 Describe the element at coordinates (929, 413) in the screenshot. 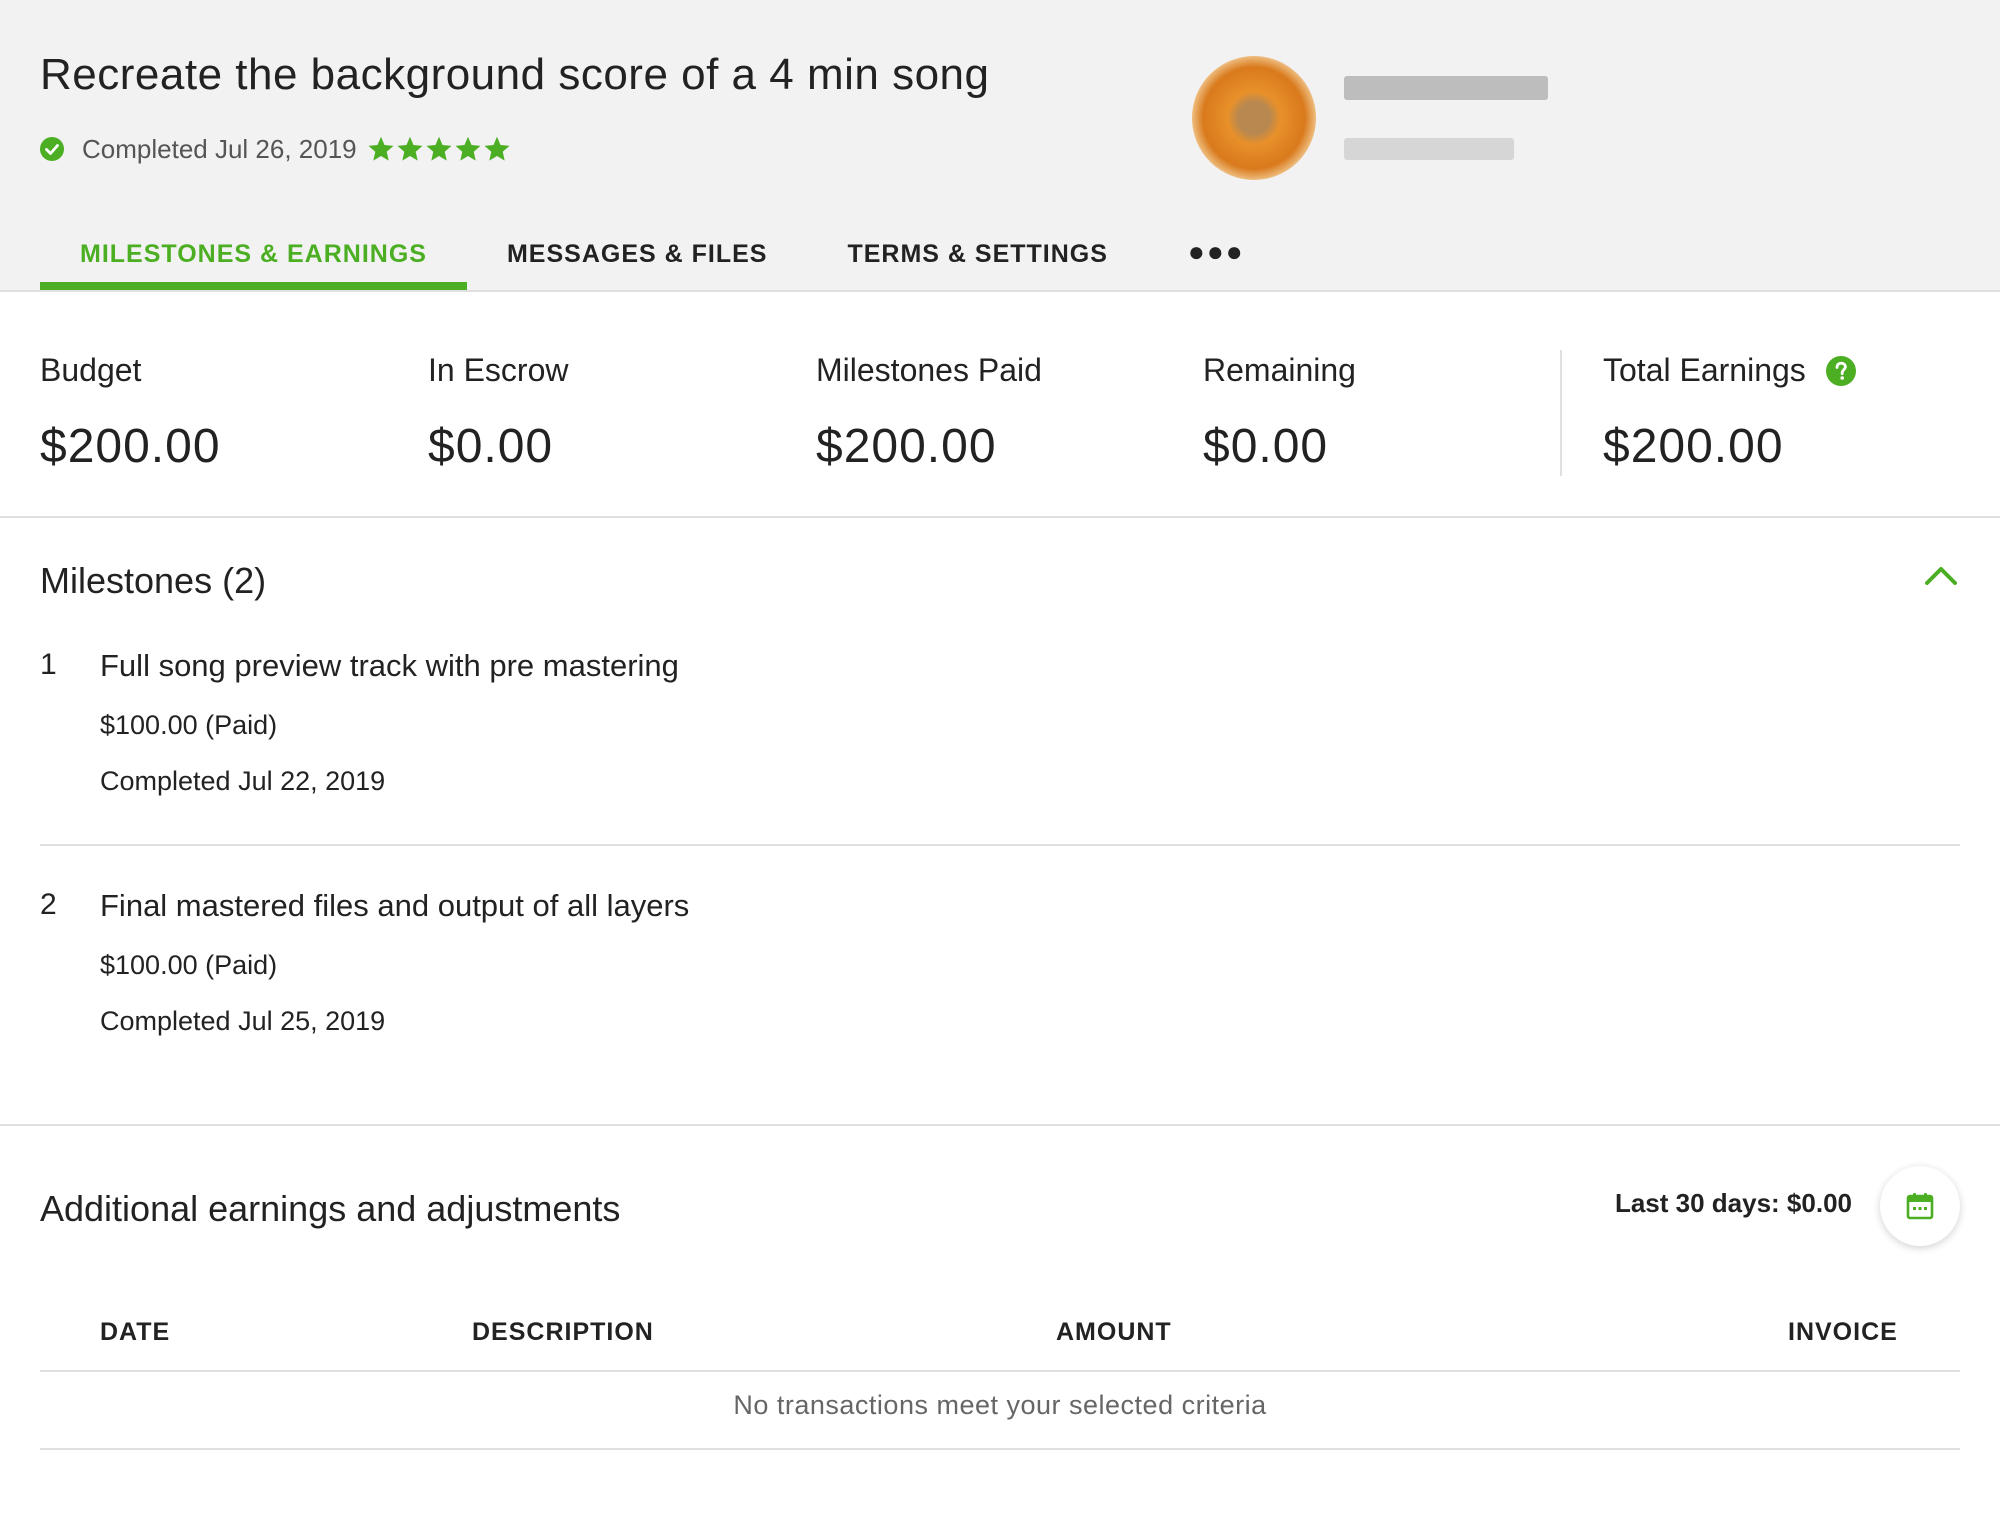

I see `milestones-paid-stat: Milestones Paid $200.00` at that location.